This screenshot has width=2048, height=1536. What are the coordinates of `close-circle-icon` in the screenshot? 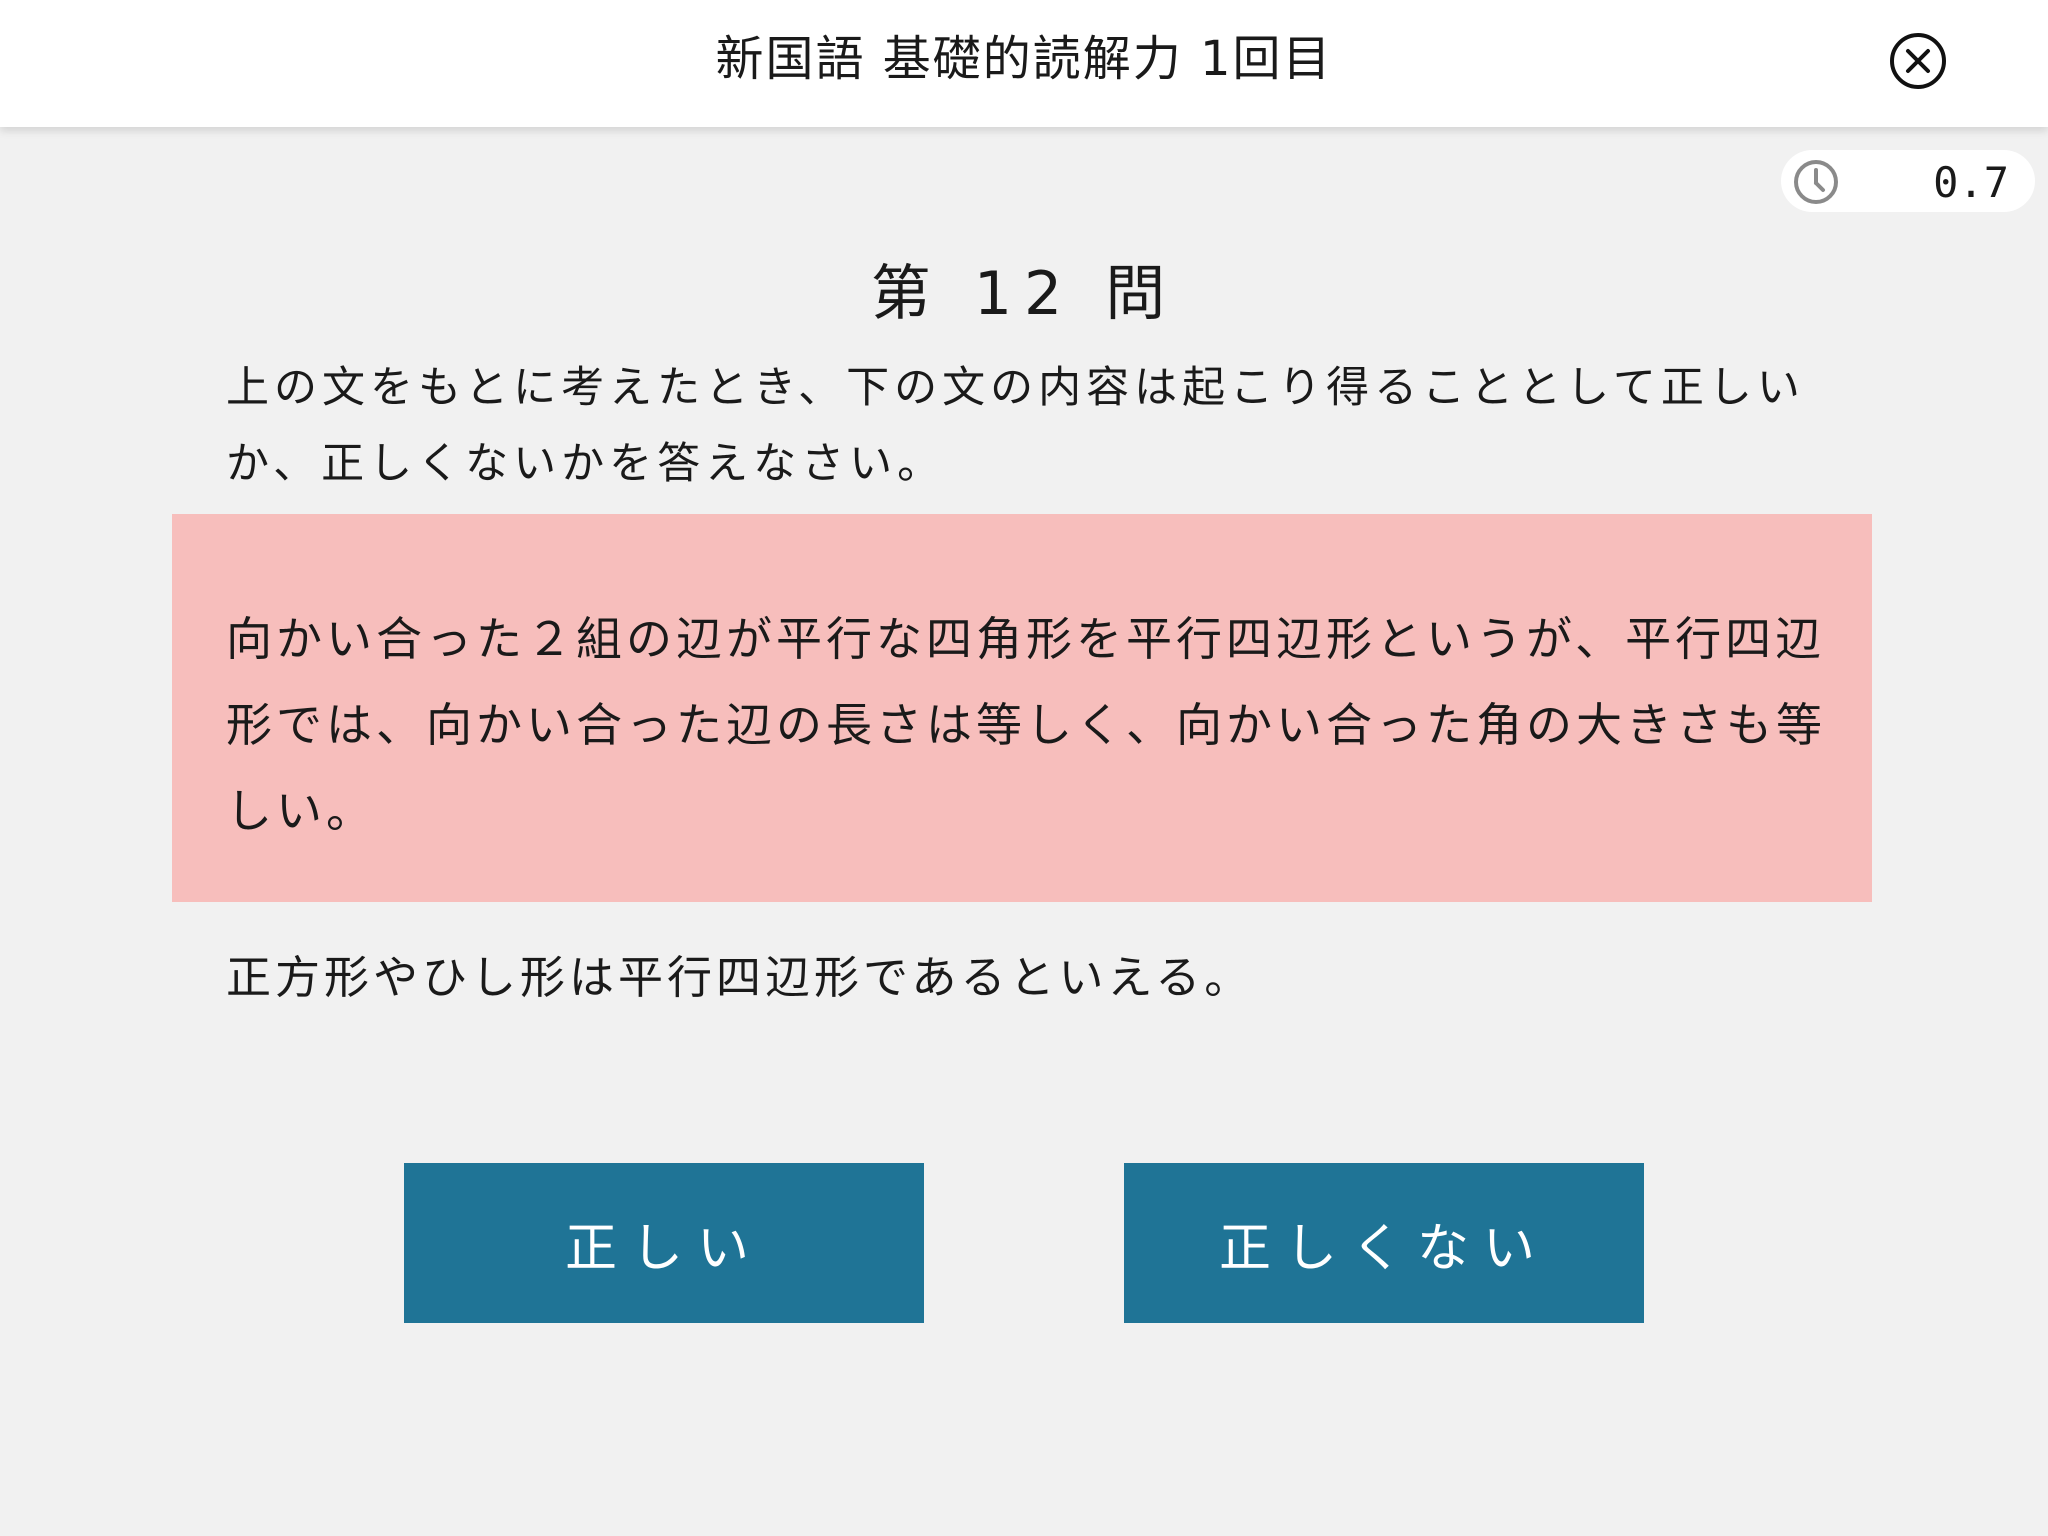 It's located at (1918, 61).